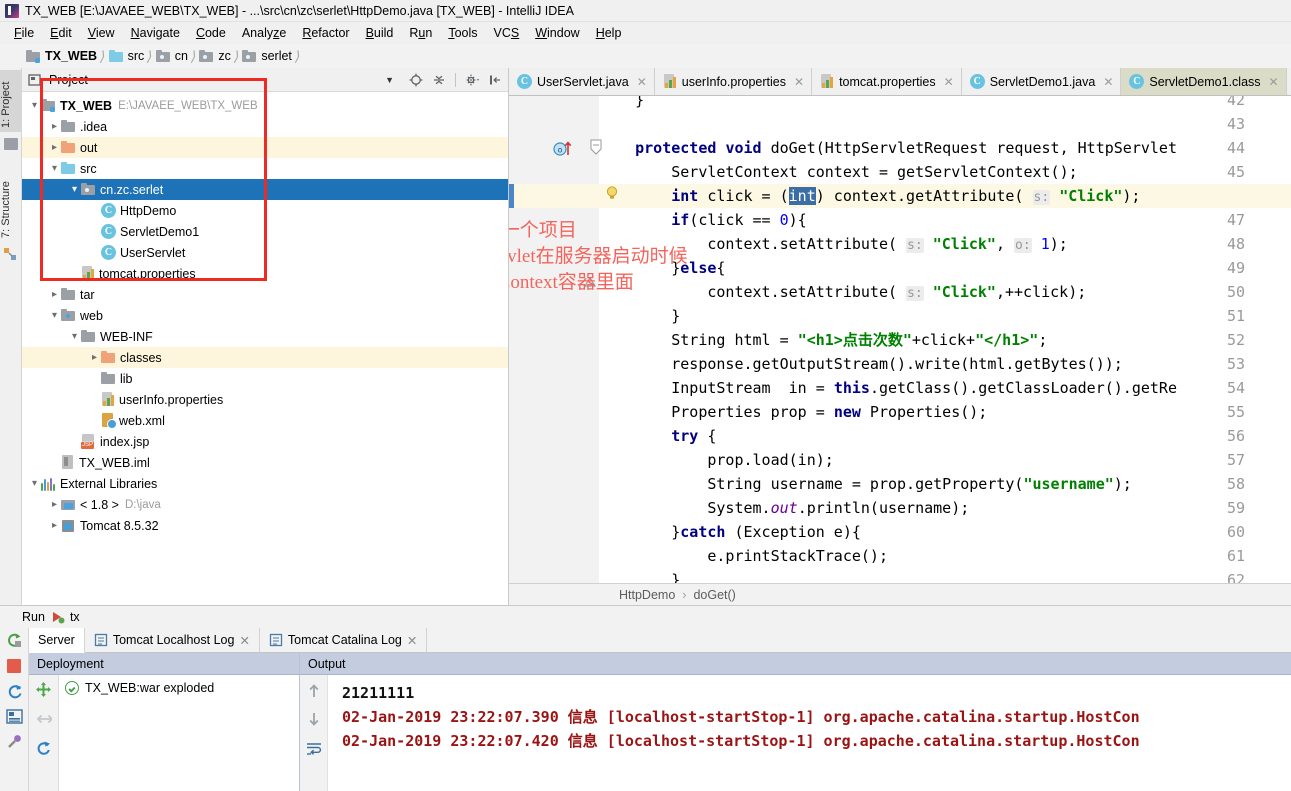  Describe the element at coordinates (43, 689) in the screenshot. I see `deploy-icon` at that location.